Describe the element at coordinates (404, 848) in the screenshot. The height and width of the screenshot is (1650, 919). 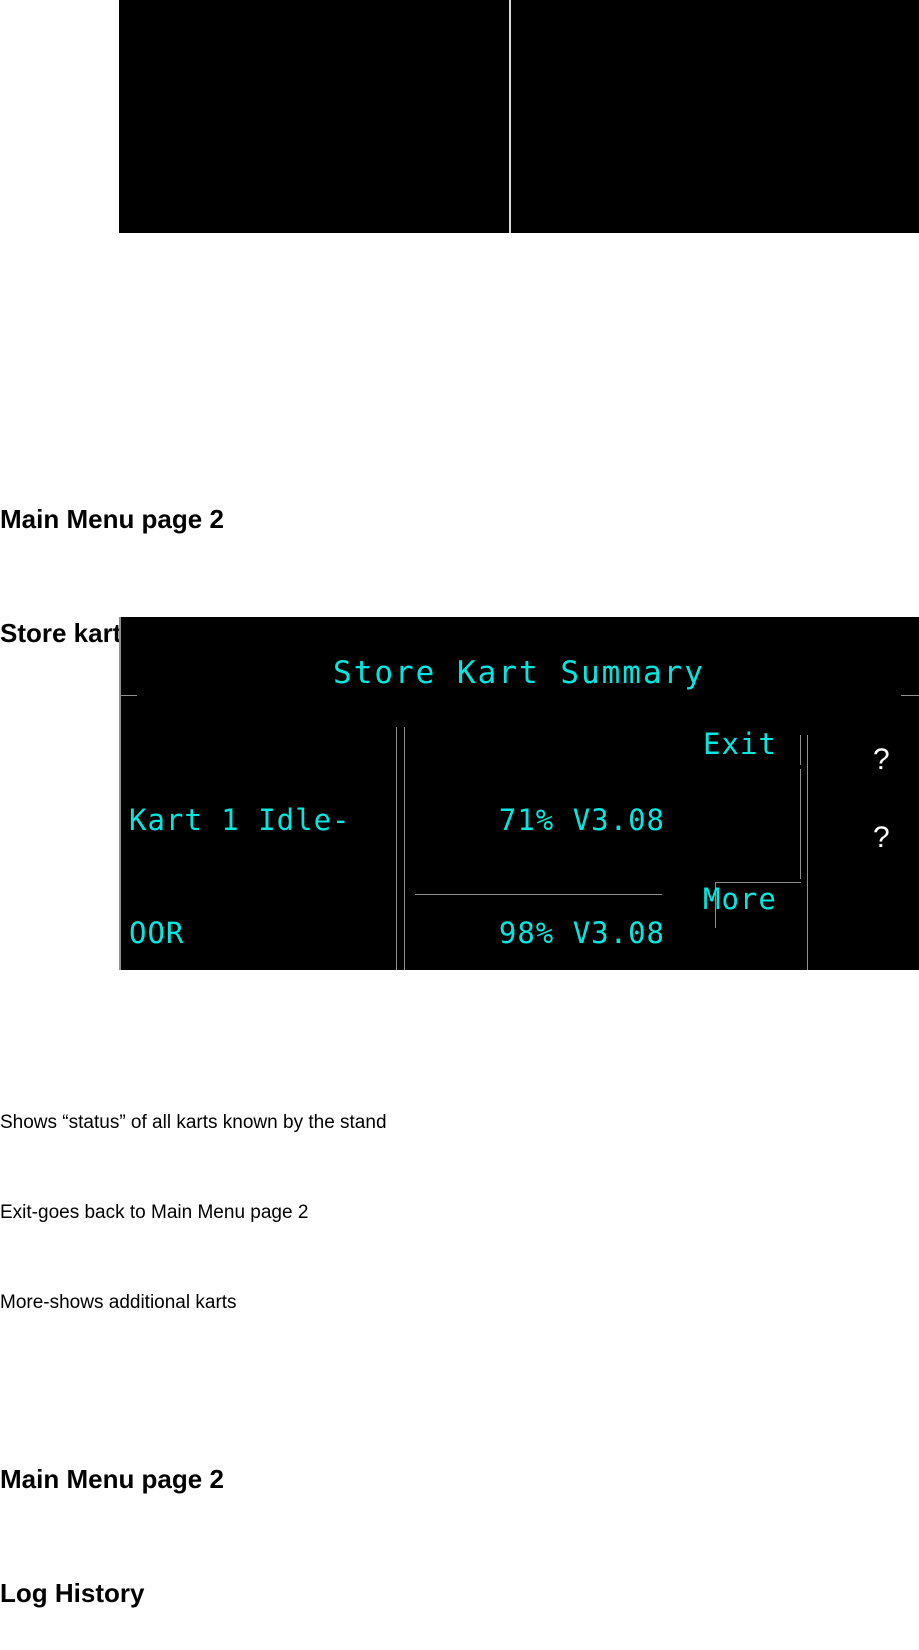
I see `lcd-column-divider-b` at that location.